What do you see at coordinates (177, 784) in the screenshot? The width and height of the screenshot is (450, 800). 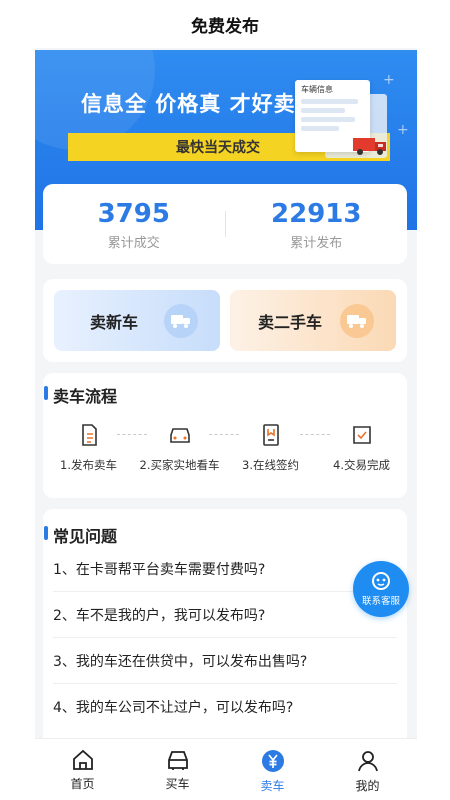 I see `tab-label: 买车` at bounding box center [177, 784].